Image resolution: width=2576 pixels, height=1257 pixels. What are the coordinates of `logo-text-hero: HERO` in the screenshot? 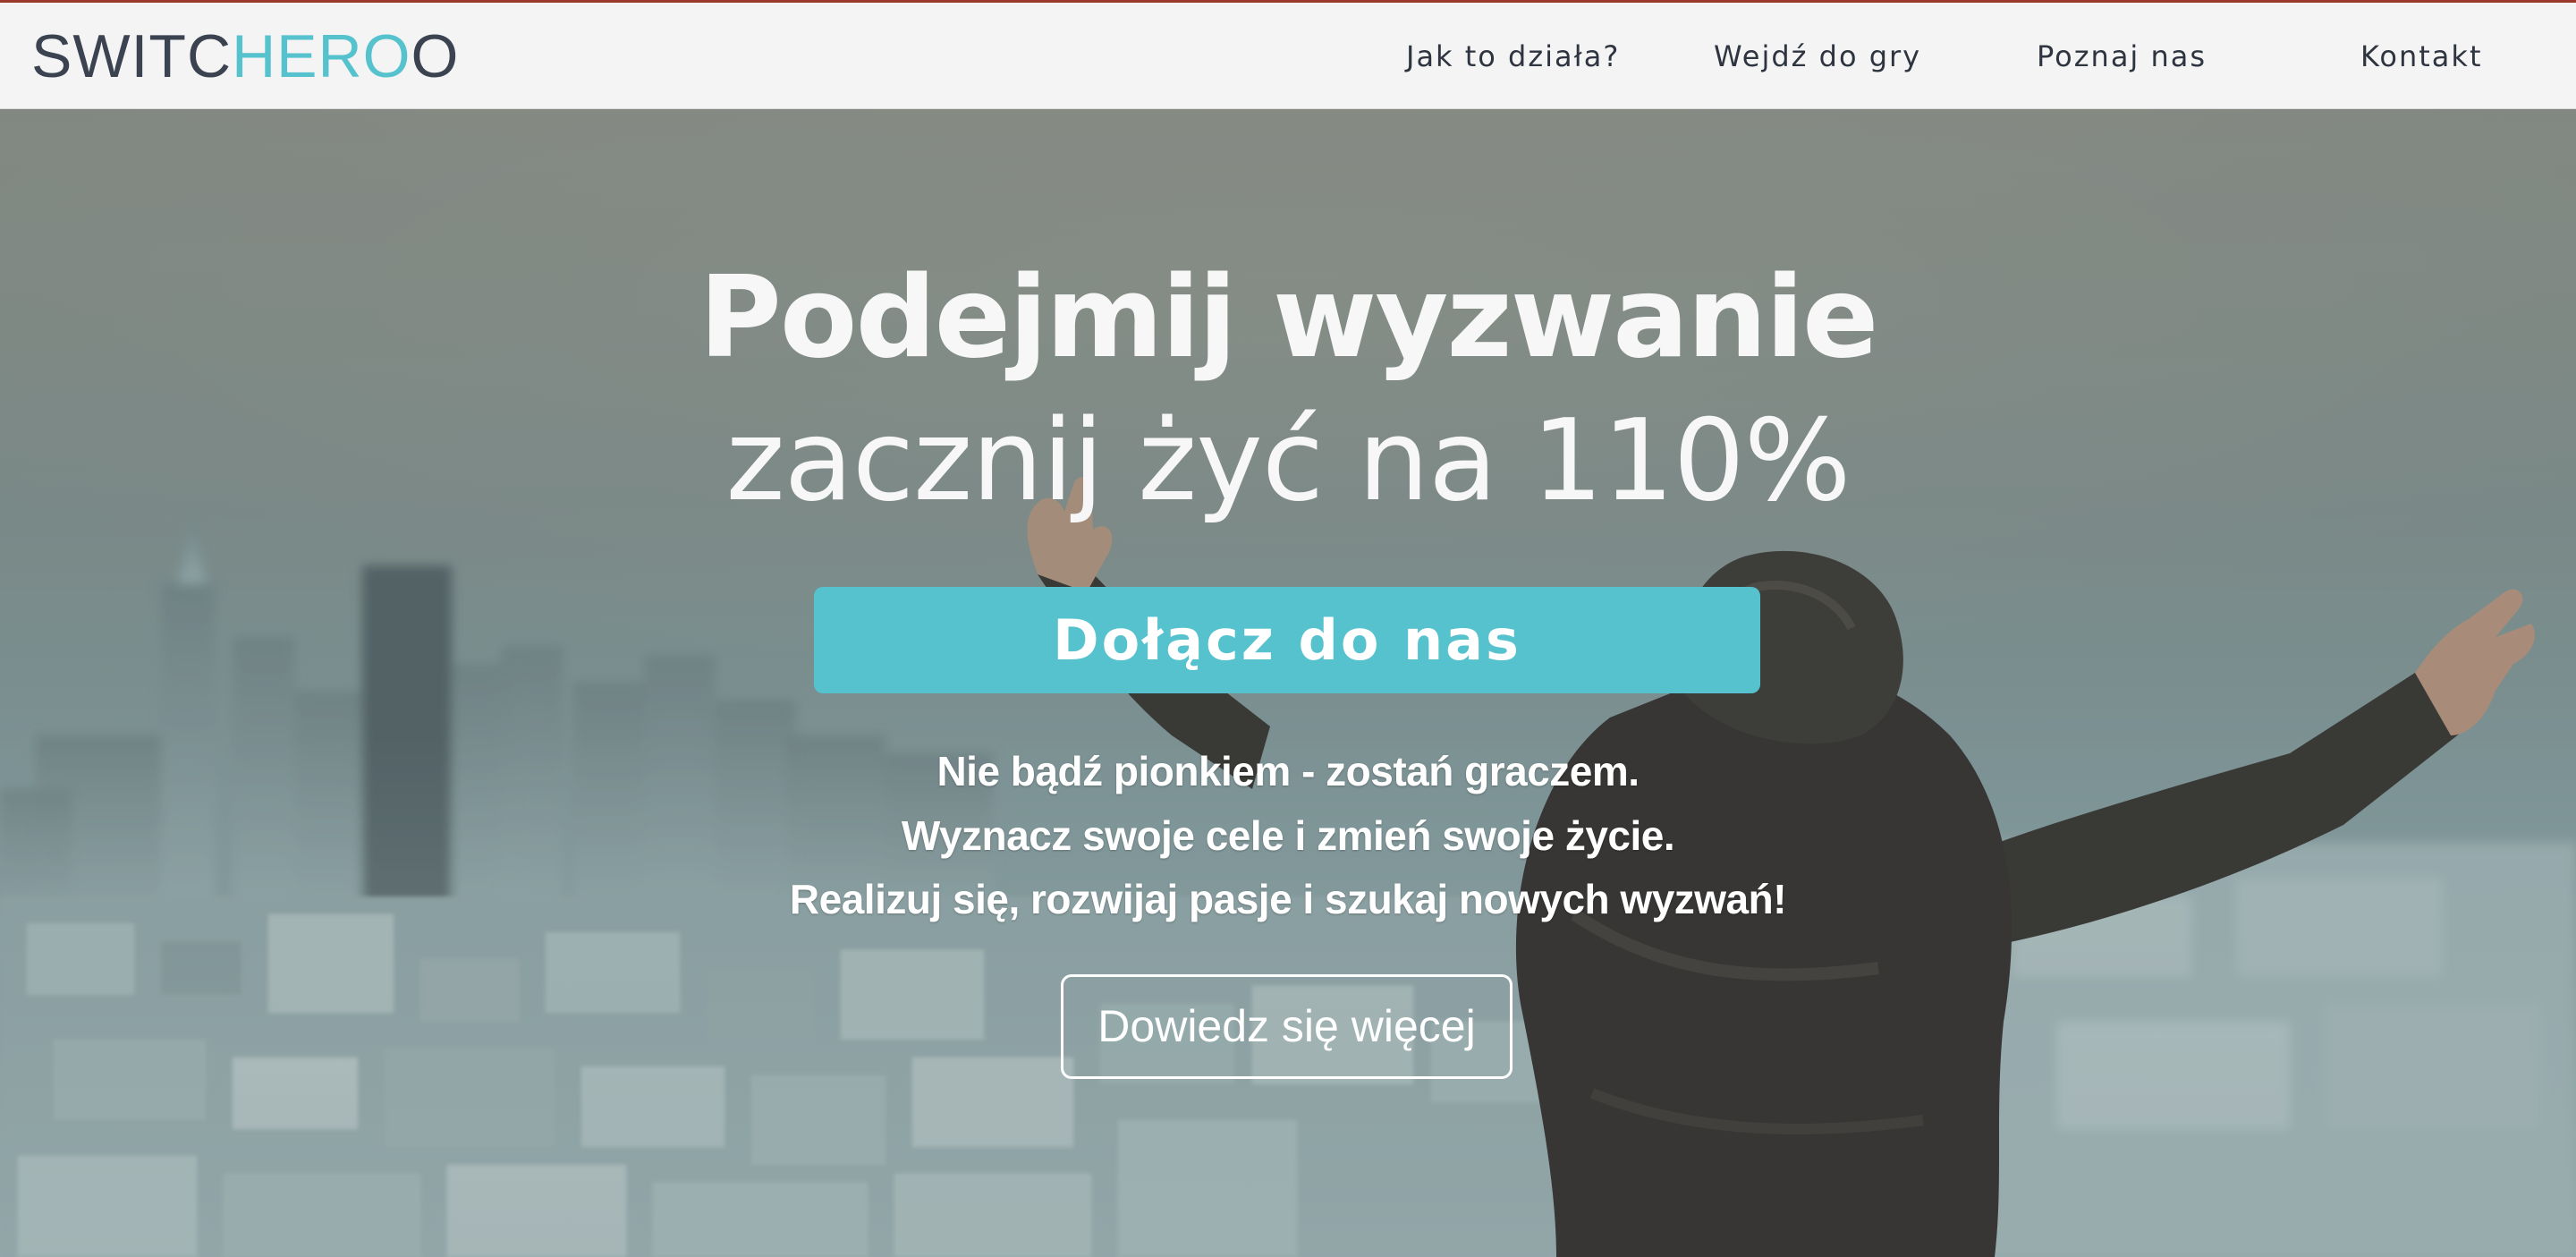 It's located at (321, 56).